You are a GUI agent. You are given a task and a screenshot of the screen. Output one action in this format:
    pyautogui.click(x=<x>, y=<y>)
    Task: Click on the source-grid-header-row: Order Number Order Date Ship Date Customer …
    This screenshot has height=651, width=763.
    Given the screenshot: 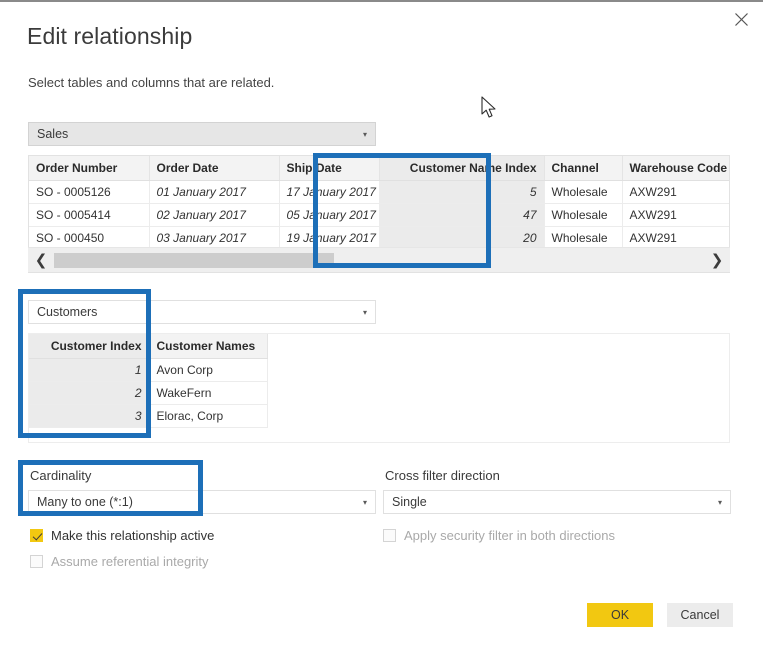 What is the action you would take?
    pyautogui.click(x=379, y=168)
    